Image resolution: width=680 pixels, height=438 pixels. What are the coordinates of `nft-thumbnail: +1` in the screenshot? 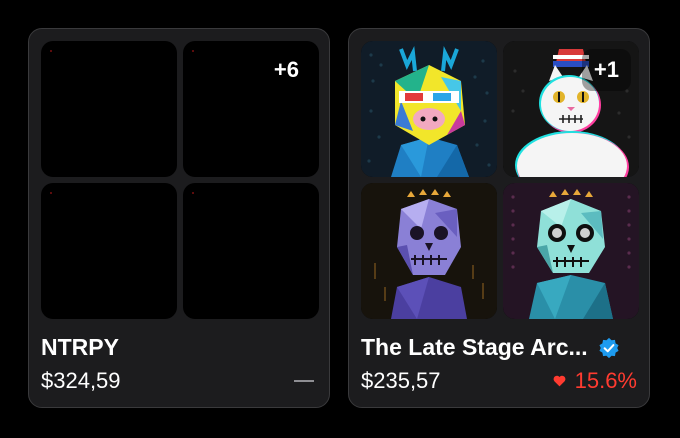 It's located at (571, 109).